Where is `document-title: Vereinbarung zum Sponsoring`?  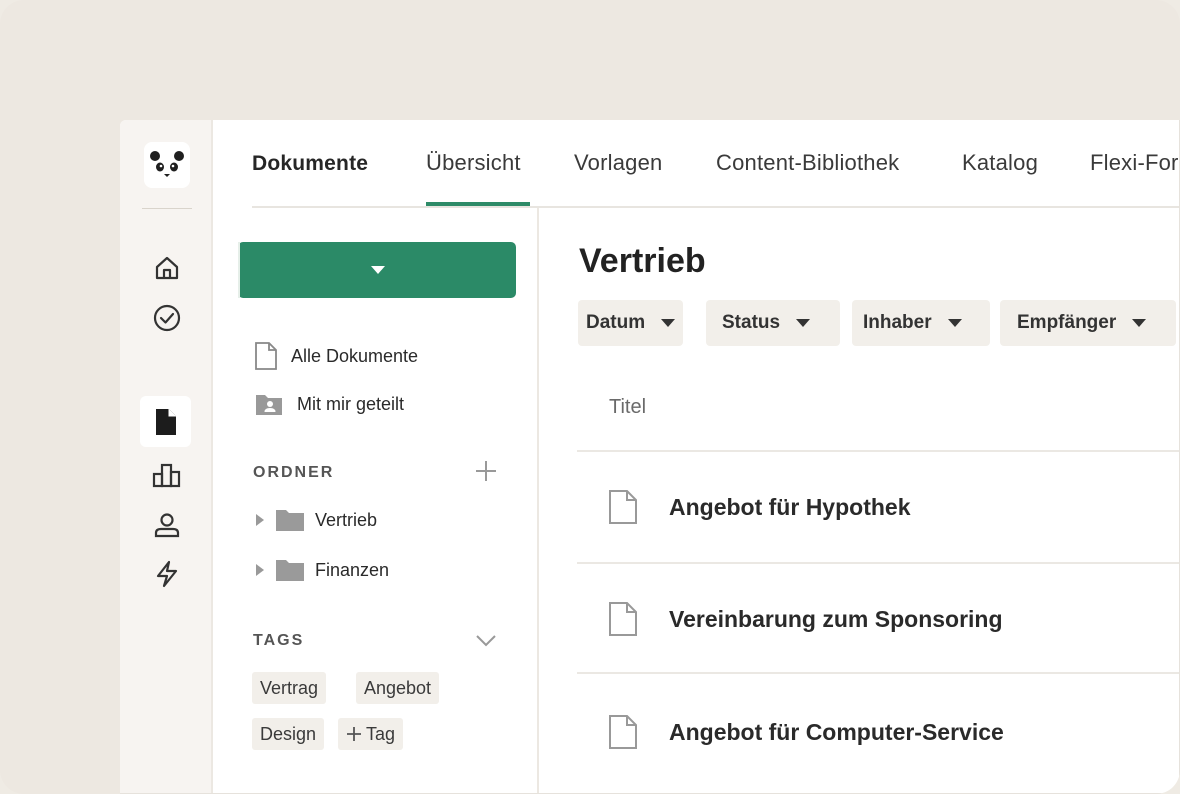 document-title: Vereinbarung zum Sponsoring is located at coordinates (836, 618).